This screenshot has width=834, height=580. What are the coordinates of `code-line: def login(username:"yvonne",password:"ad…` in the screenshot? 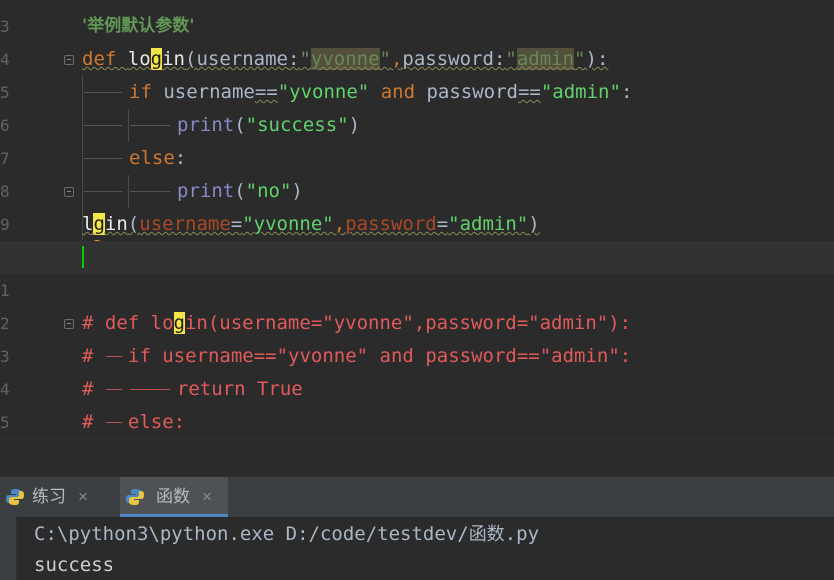 It's located at (417, 59).